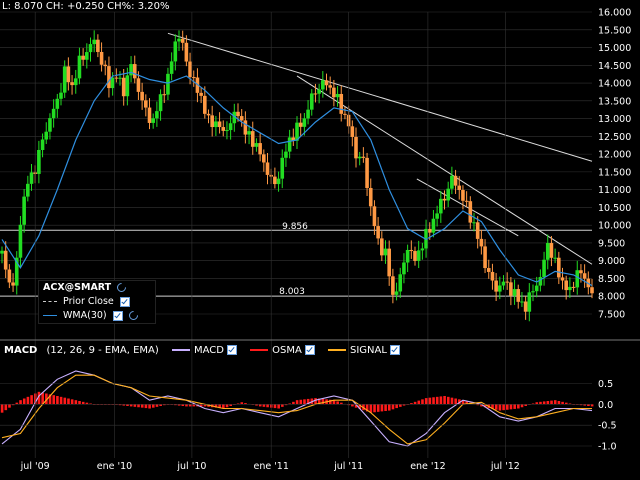 This screenshot has height=480, width=640. Describe the element at coordinates (180, 350) in the screenshot. I see `macd-line-icon` at that location.